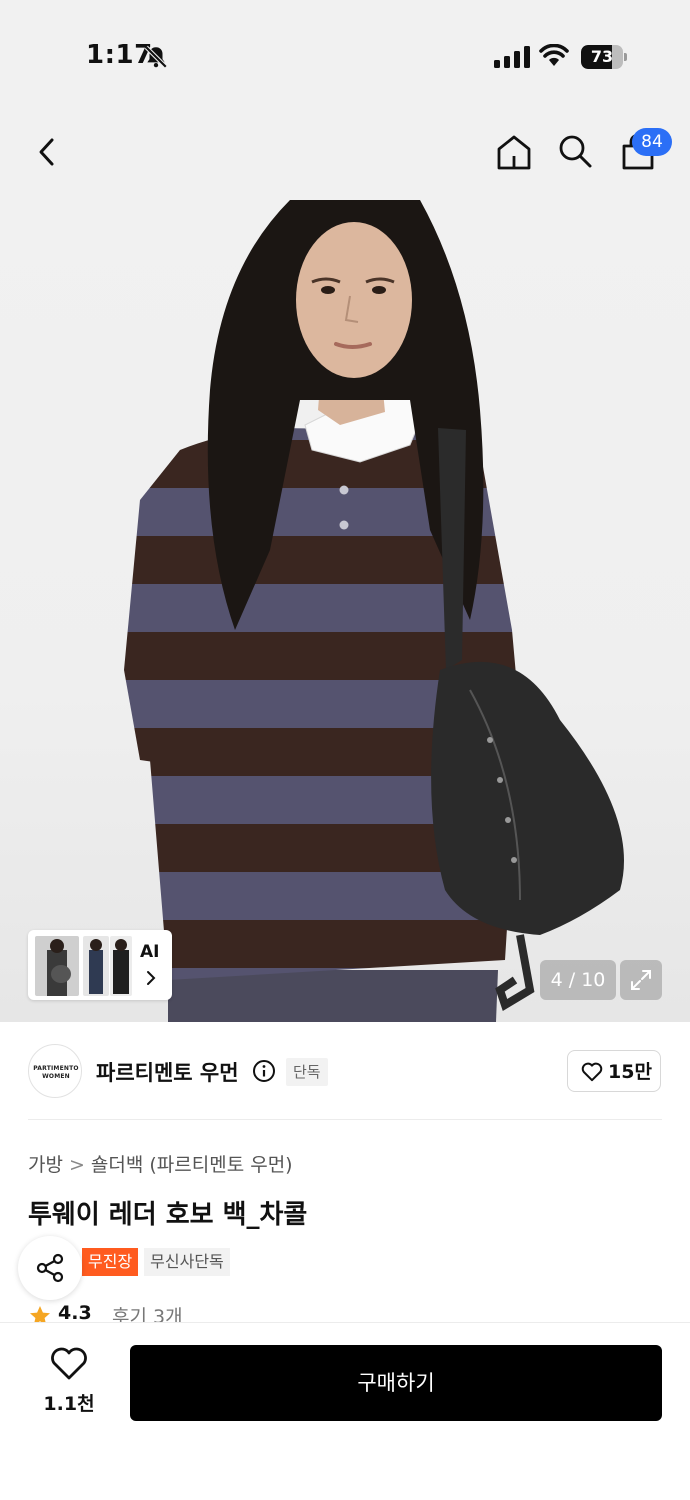 The height and width of the screenshot is (1500, 690). I want to click on wifi-icon, so click(554, 55).